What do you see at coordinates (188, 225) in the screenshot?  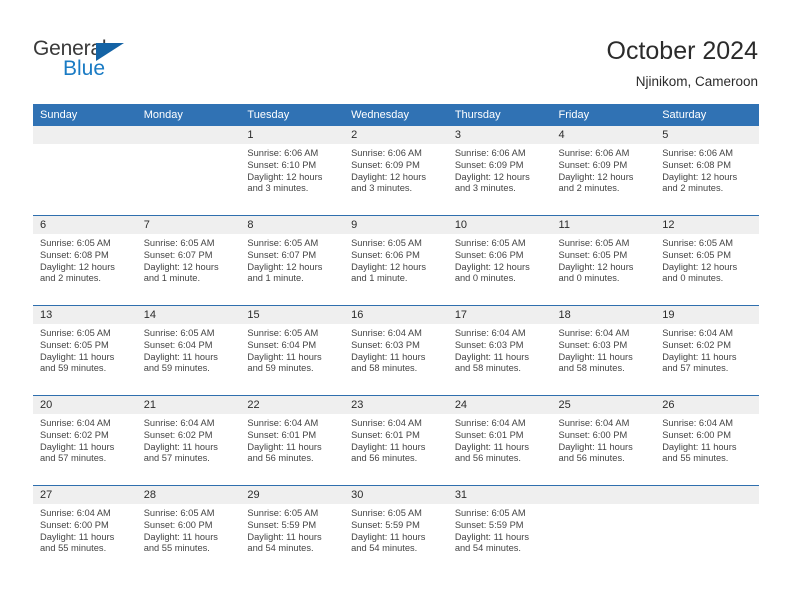 I see `day-number: 7` at bounding box center [188, 225].